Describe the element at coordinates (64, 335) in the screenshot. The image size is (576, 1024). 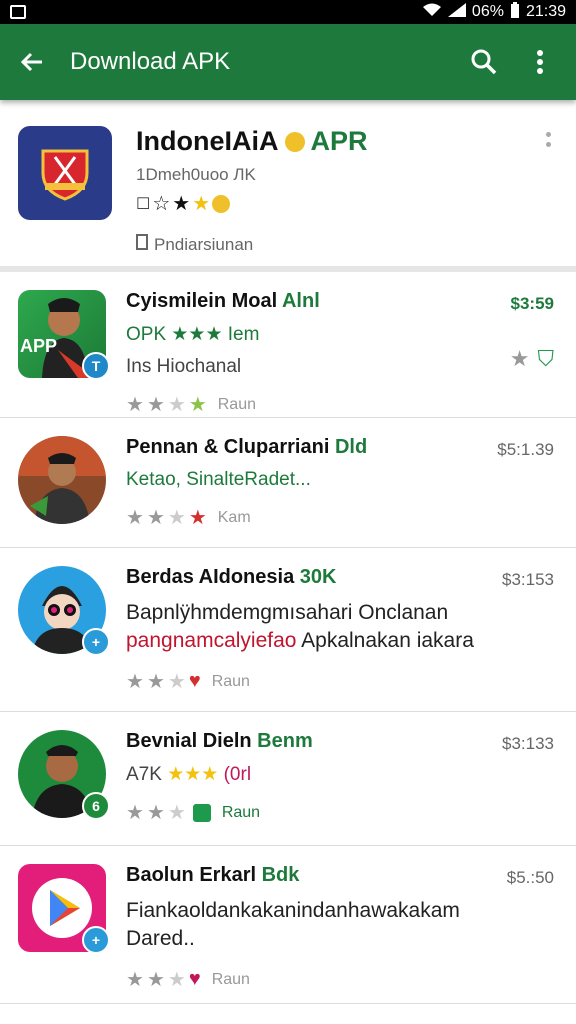
I see `app-icon: APP T` at that location.